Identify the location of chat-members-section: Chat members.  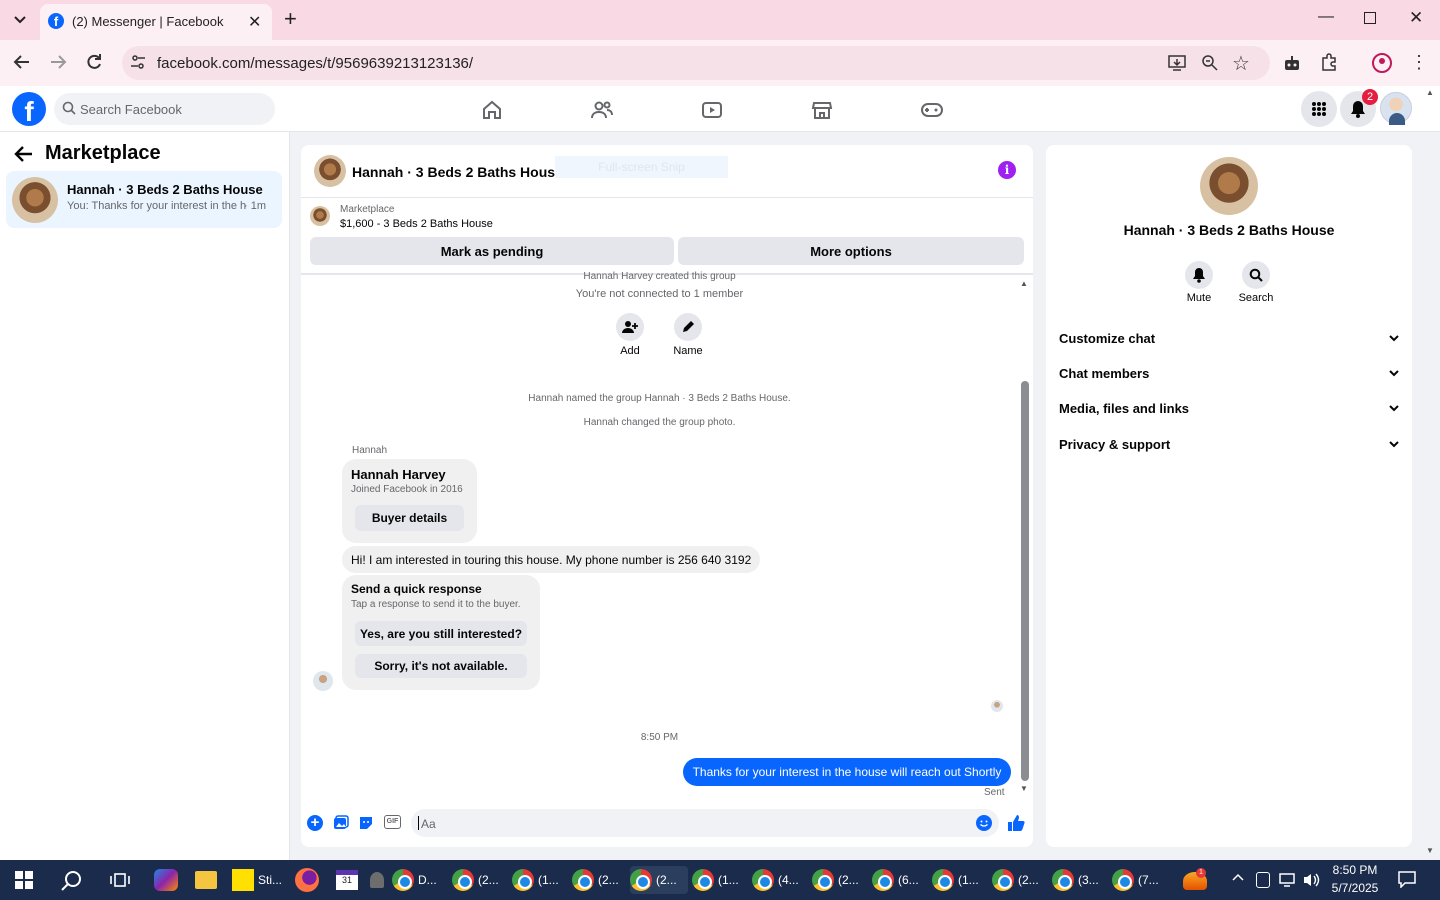
(1229, 373).